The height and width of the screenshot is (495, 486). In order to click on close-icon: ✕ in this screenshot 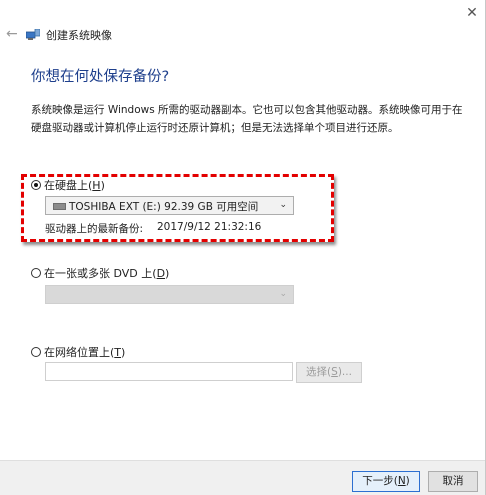, I will do `click(472, 13)`.